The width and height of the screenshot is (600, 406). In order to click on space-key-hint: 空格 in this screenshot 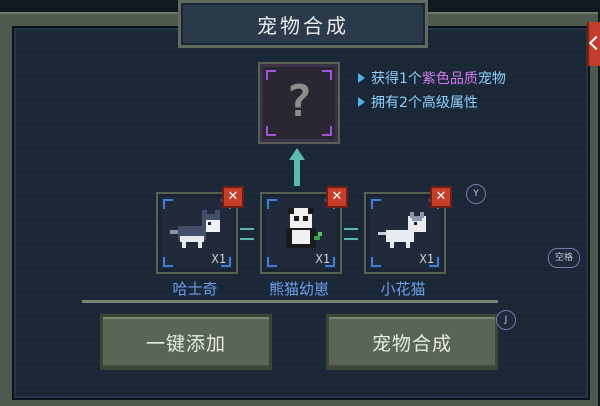, I will do `click(564, 258)`.